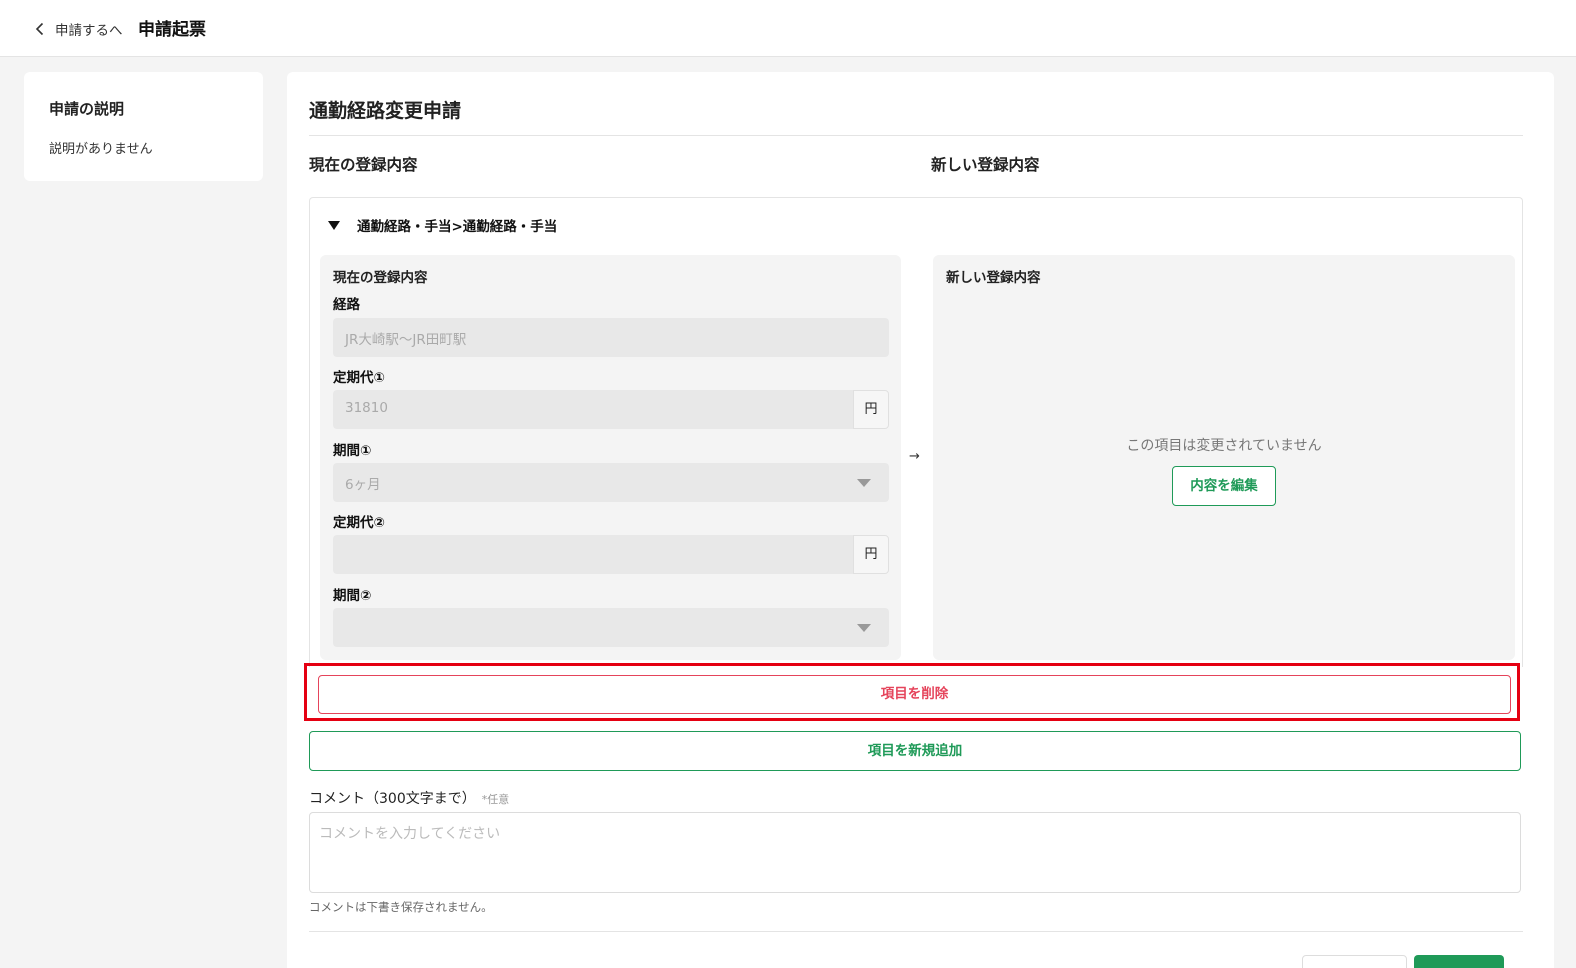 The height and width of the screenshot is (968, 1576). What do you see at coordinates (611, 627) in the screenshot?
I see `period2-select` at bounding box center [611, 627].